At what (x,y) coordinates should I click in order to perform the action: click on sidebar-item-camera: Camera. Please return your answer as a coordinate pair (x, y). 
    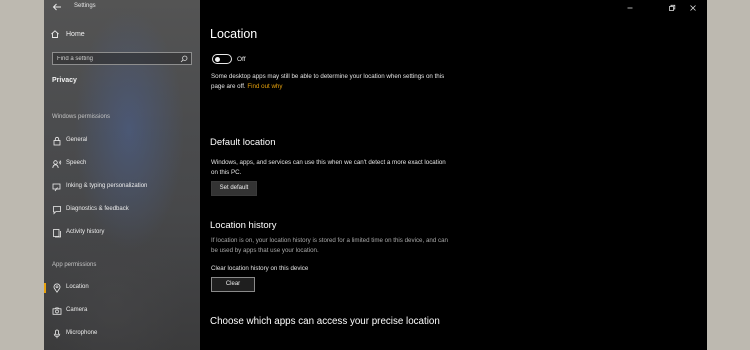
    Looking at the image, I should click on (122, 311).